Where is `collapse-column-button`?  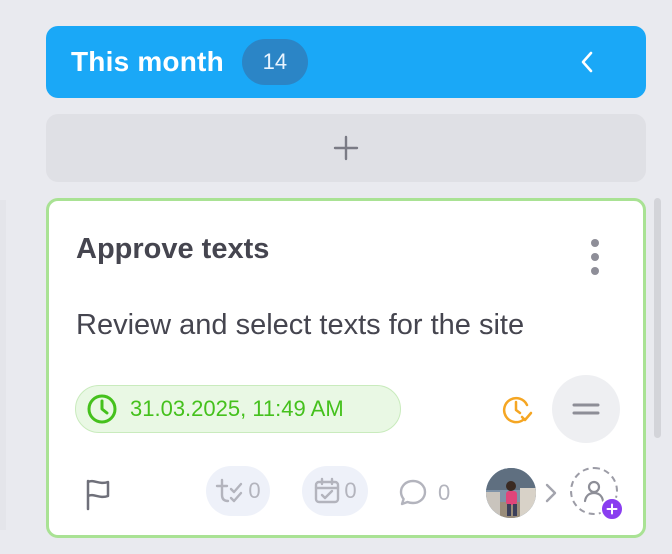
collapse-column-button is located at coordinates (587, 62).